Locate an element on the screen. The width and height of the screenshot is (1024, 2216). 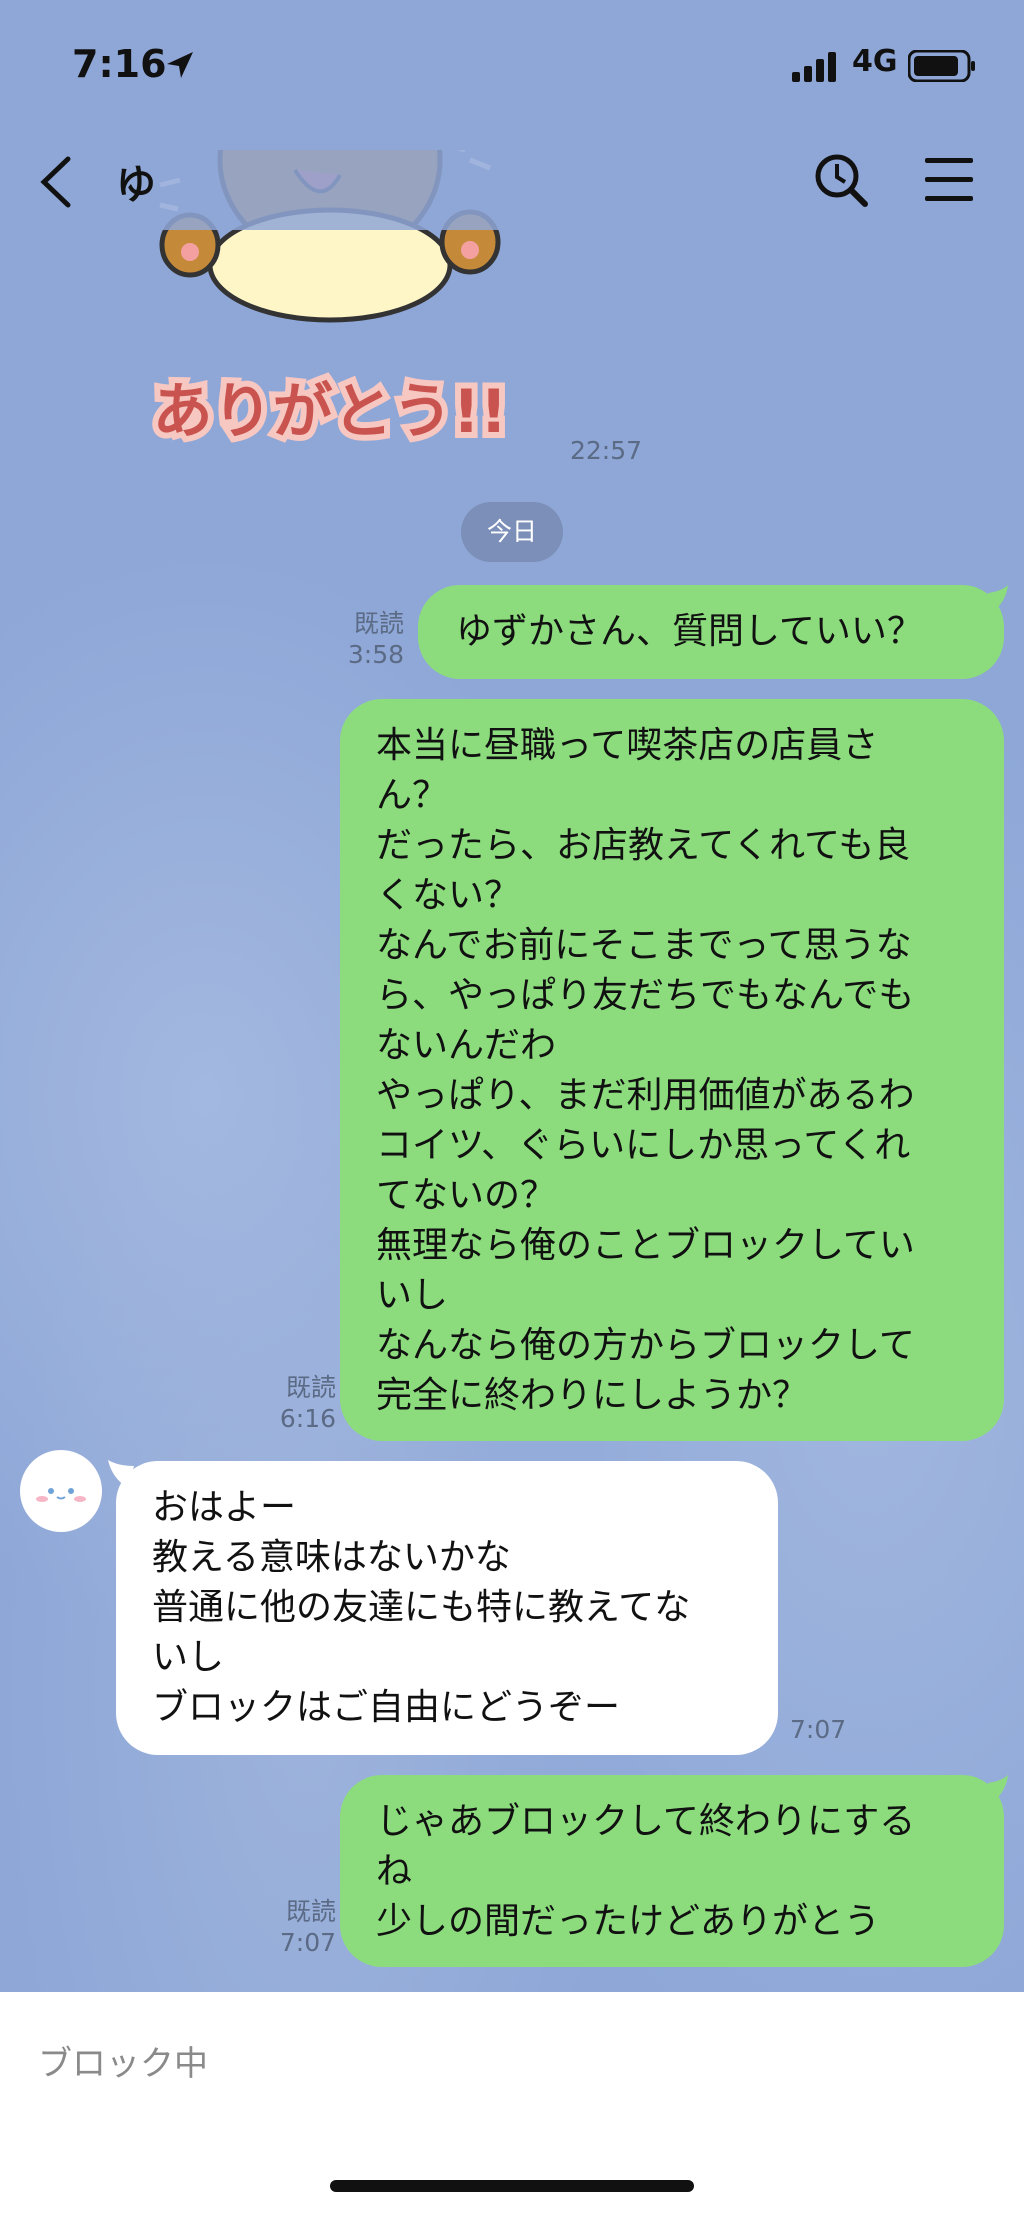
message-time: 22:57 is located at coordinates (605, 450).